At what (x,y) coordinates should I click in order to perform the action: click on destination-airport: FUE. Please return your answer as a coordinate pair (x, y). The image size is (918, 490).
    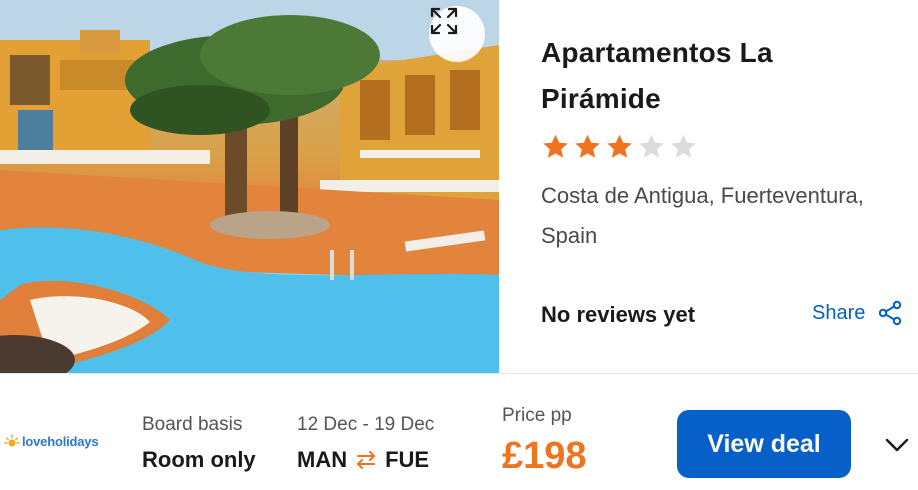
    Looking at the image, I should click on (407, 459).